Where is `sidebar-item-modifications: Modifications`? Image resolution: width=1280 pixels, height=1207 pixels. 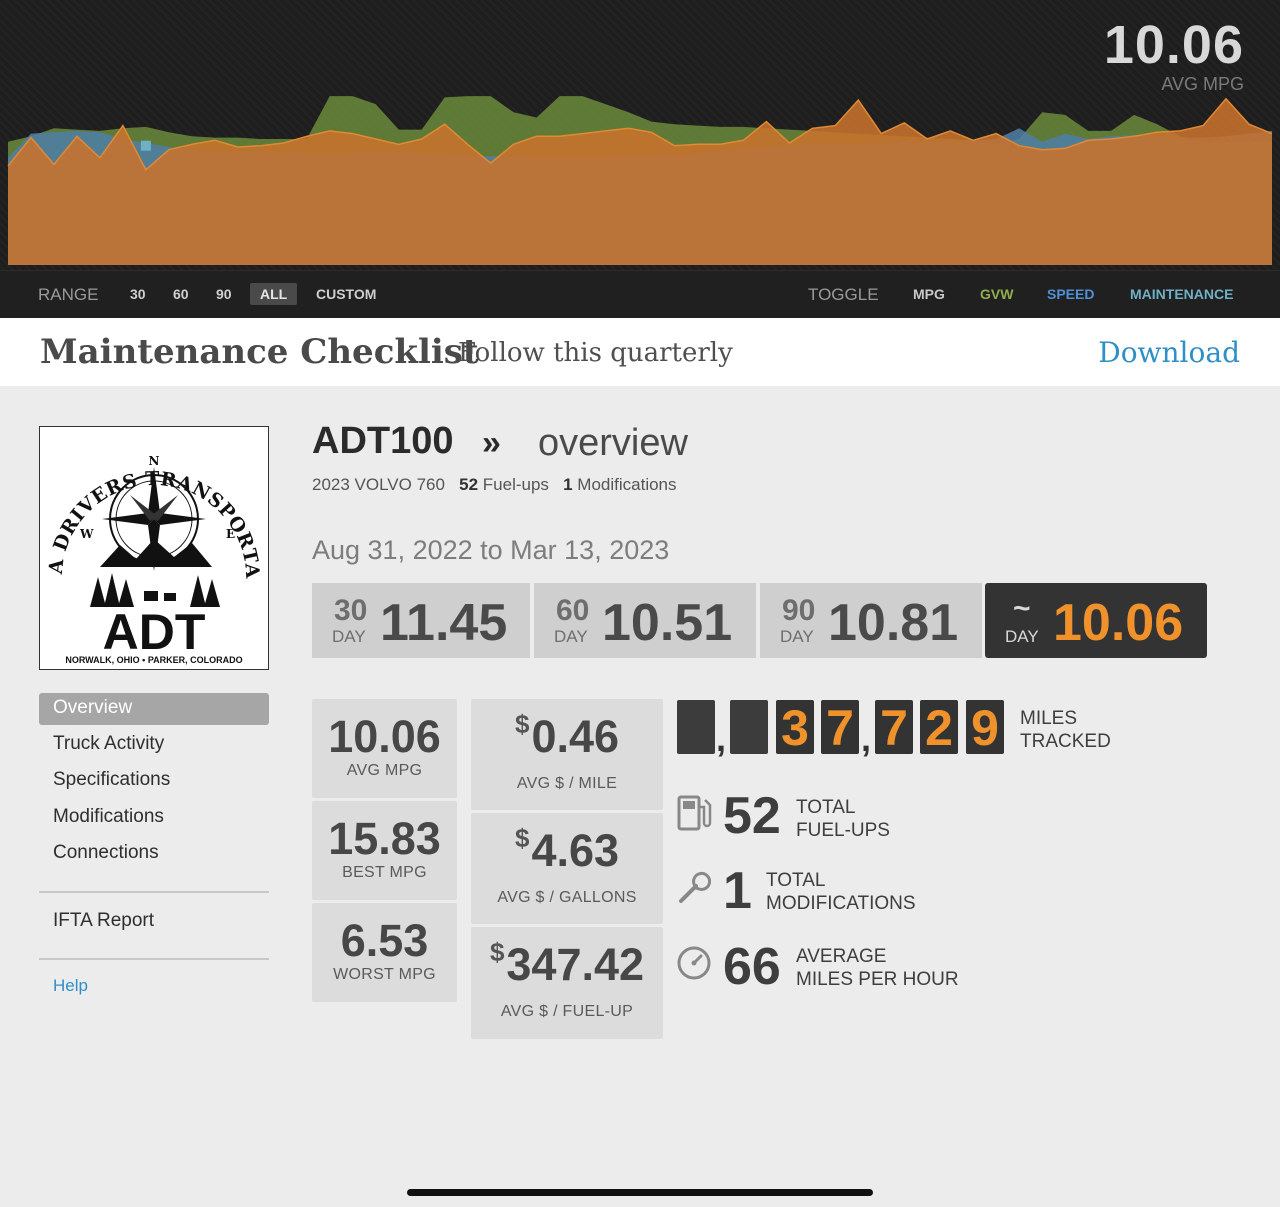
sidebar-item-modifications: Modifications is located at coordinates (108, 817).